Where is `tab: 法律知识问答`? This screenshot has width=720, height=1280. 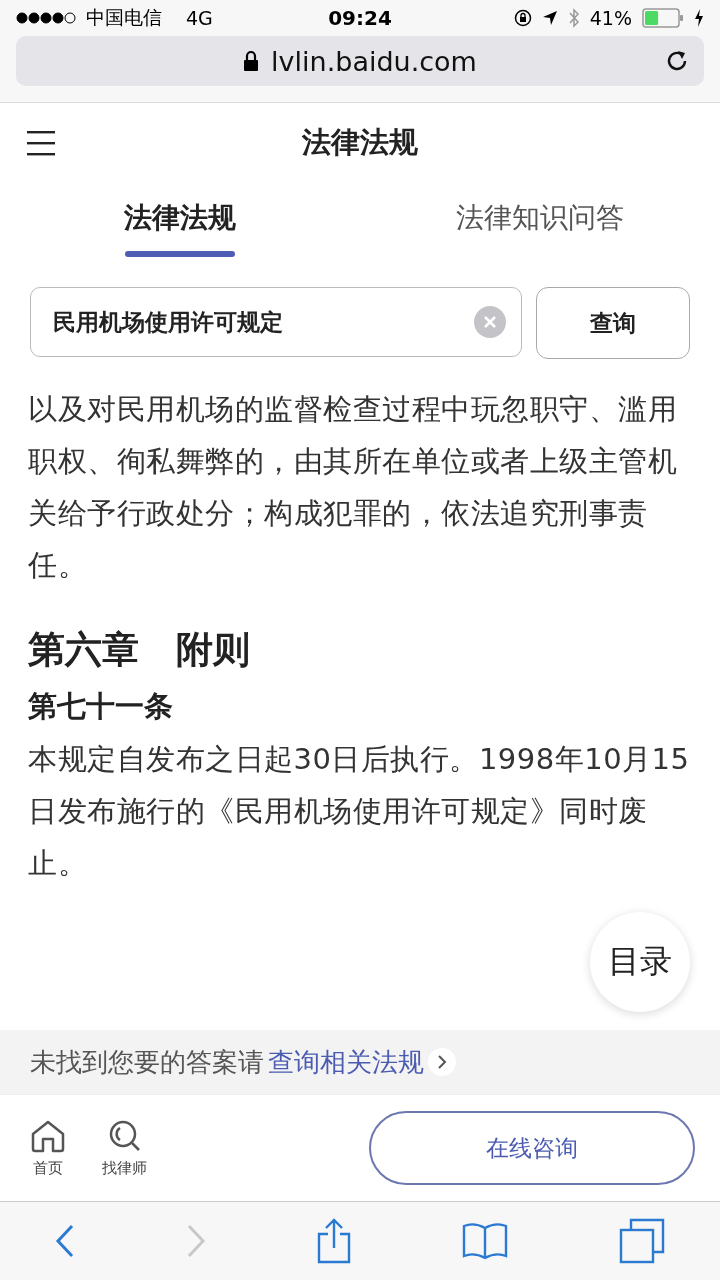 tab: 法律知识问答 is located at coordinates (540, 228).